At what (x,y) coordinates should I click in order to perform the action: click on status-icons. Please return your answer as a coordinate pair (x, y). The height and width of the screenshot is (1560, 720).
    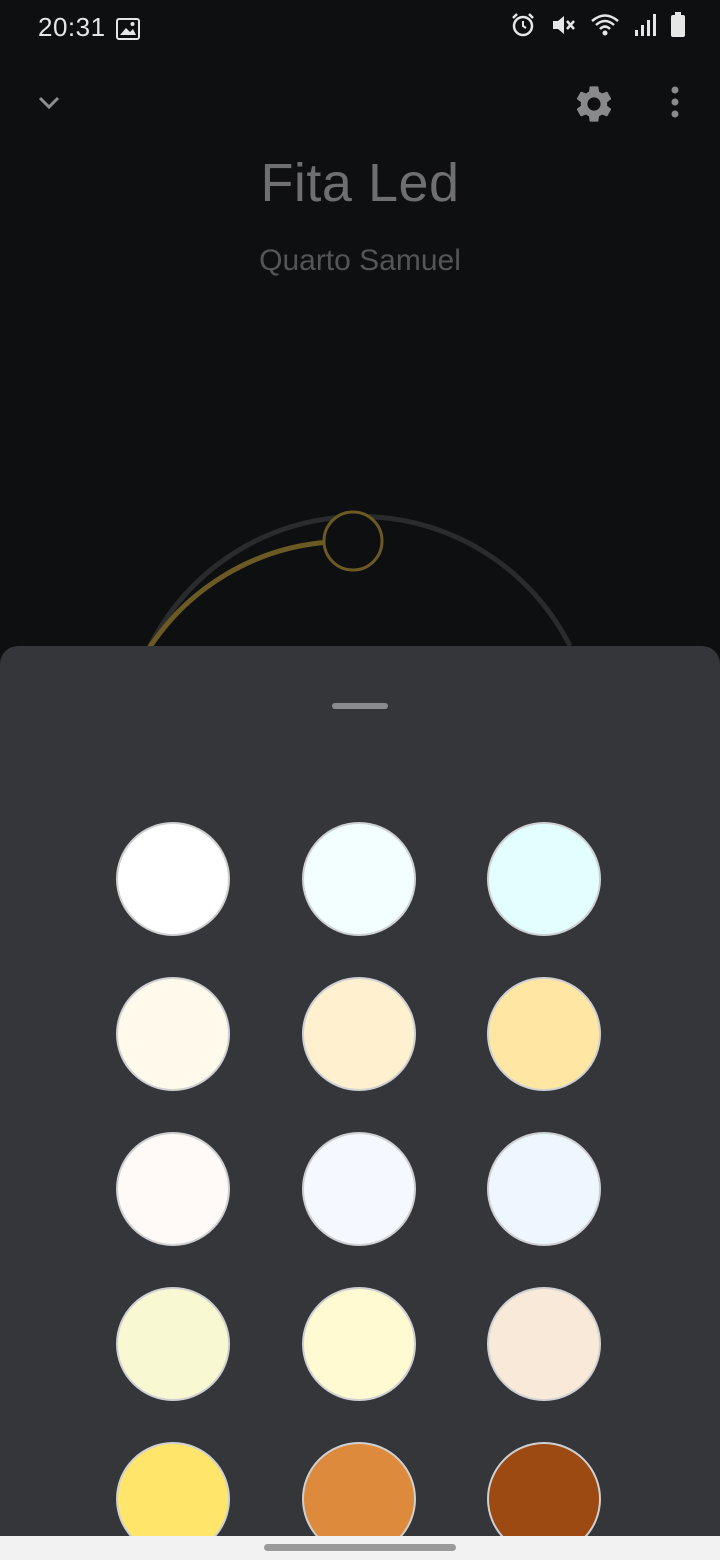
    Looking at the image, I should click on (598, 28).